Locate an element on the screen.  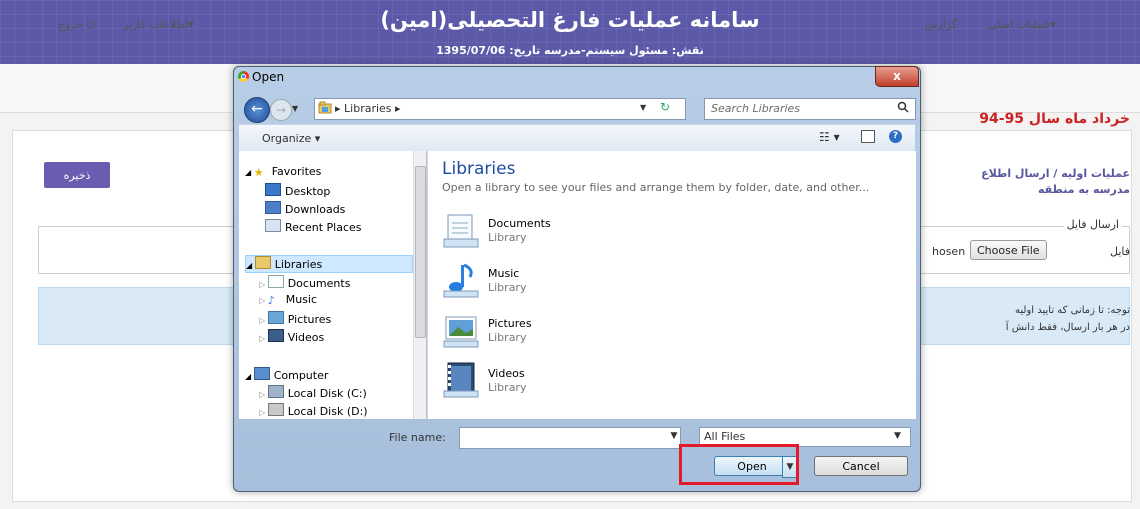
library-item-name: Videos is located at coordinates (506, 373).